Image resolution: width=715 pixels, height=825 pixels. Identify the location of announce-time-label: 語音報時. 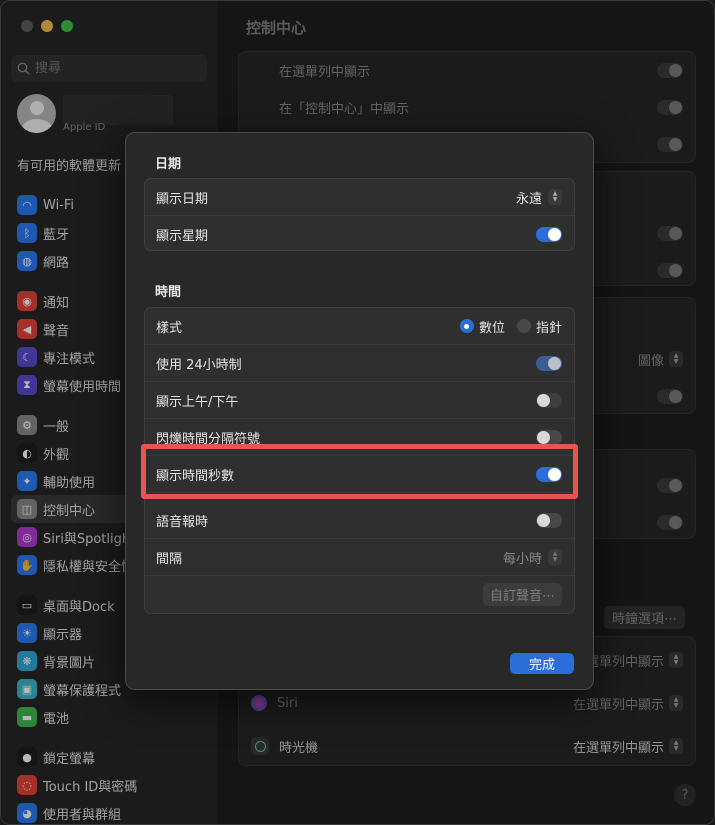
(182, 522).